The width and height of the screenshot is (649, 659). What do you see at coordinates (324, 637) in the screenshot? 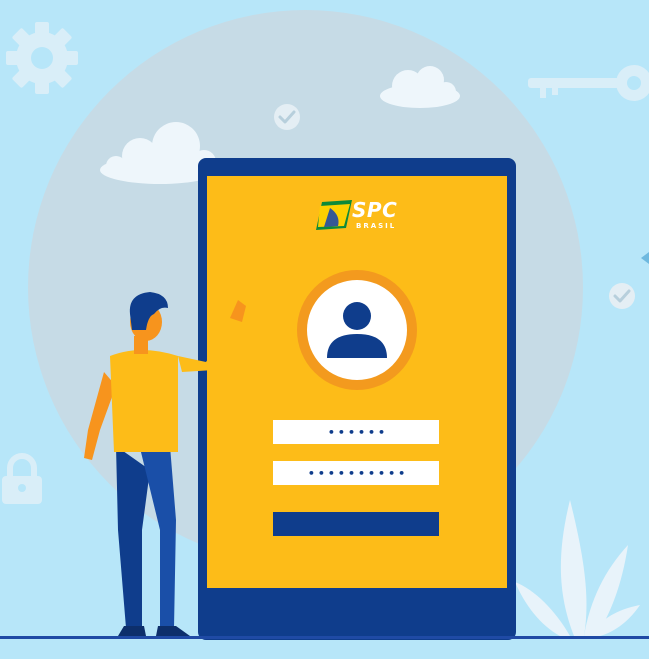
I see `ground-line` at bounding box center [324, 637].